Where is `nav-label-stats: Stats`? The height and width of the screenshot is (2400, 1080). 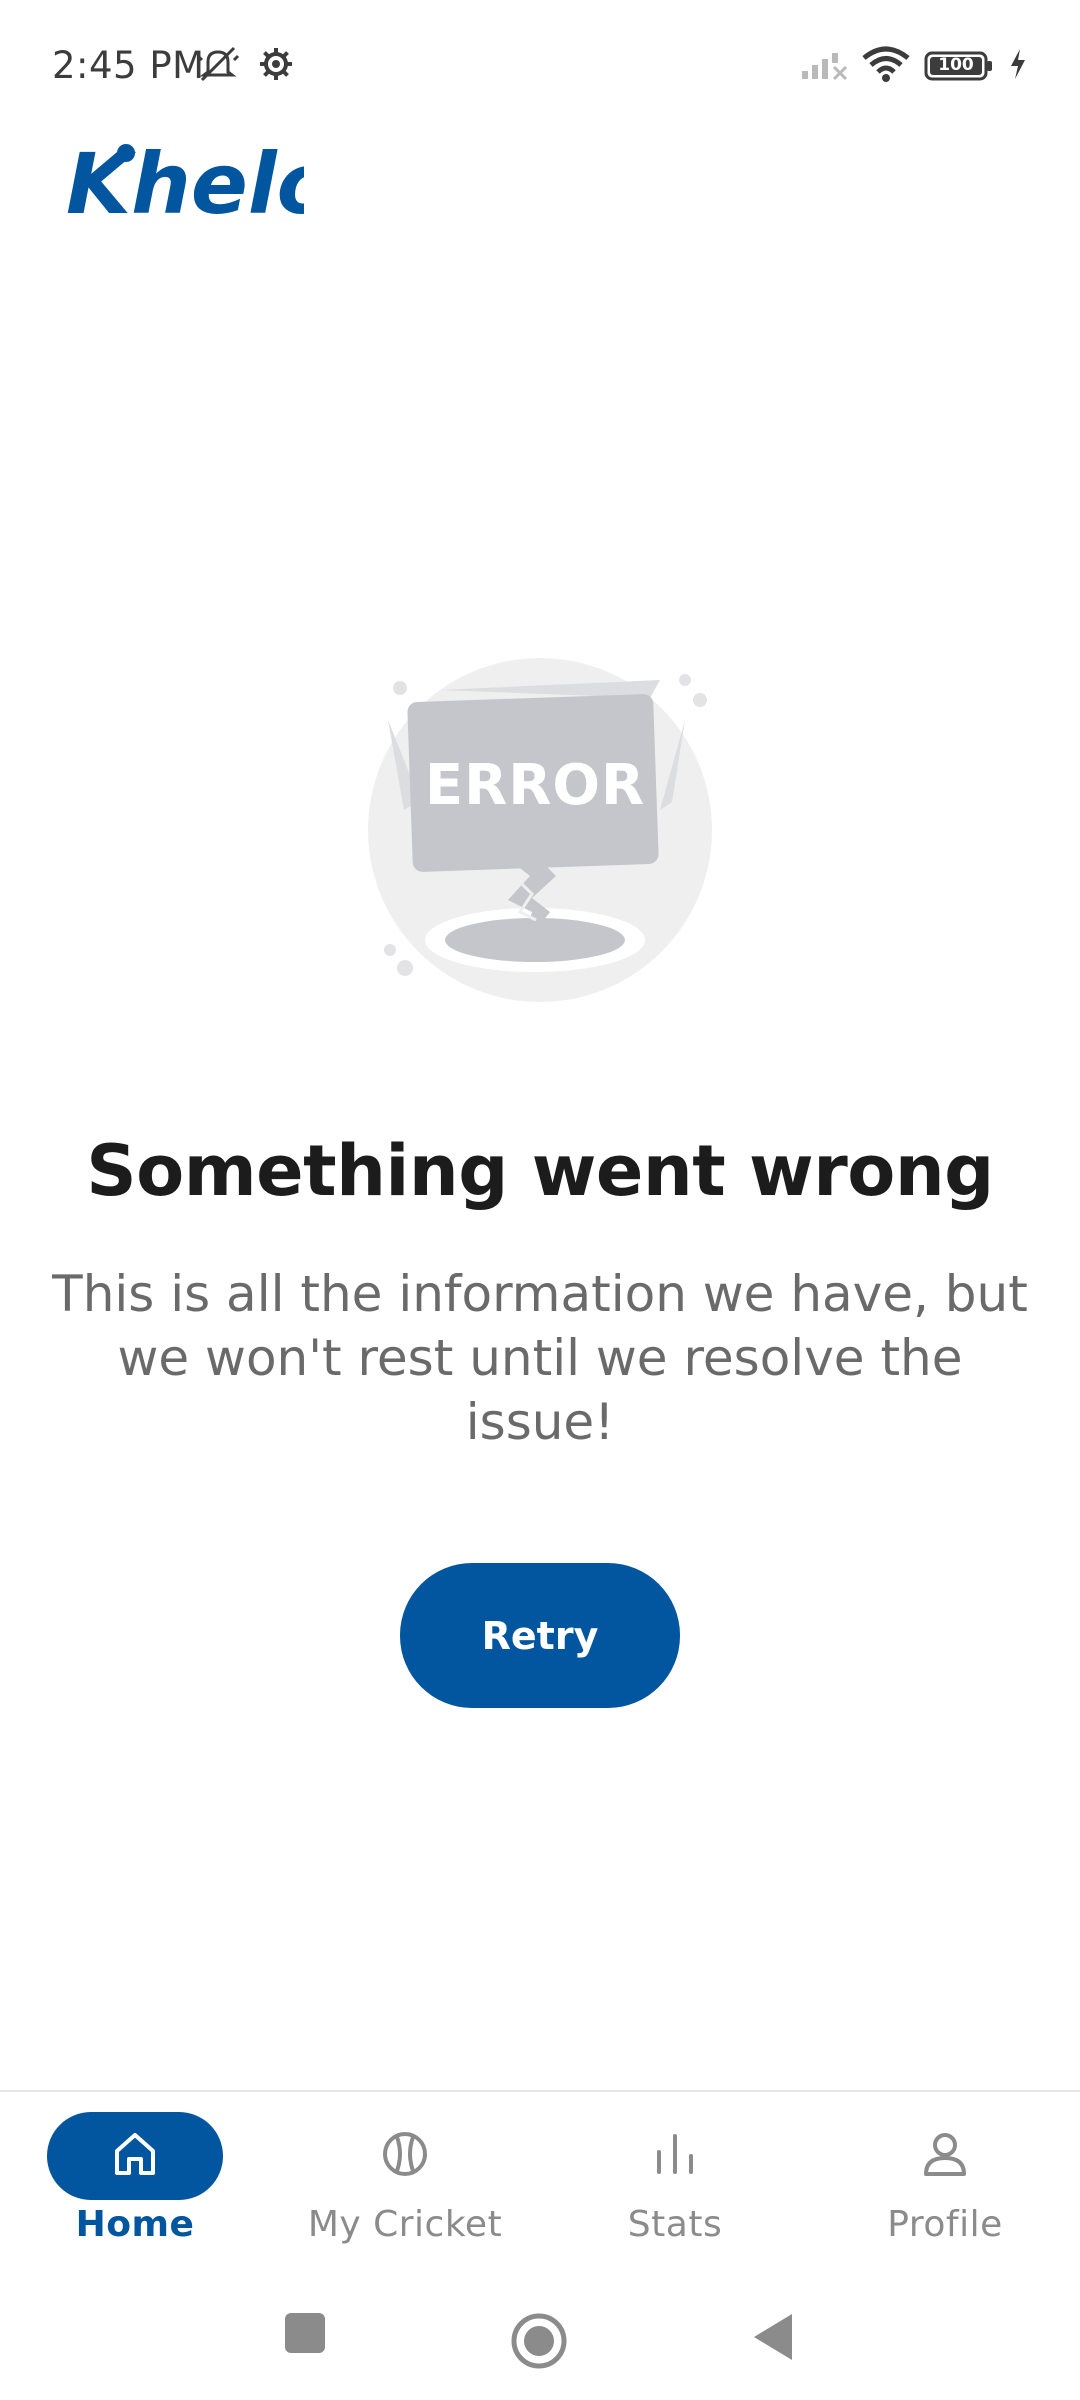 nav-label-stats: Stats is located at coordinates (675, 2224).